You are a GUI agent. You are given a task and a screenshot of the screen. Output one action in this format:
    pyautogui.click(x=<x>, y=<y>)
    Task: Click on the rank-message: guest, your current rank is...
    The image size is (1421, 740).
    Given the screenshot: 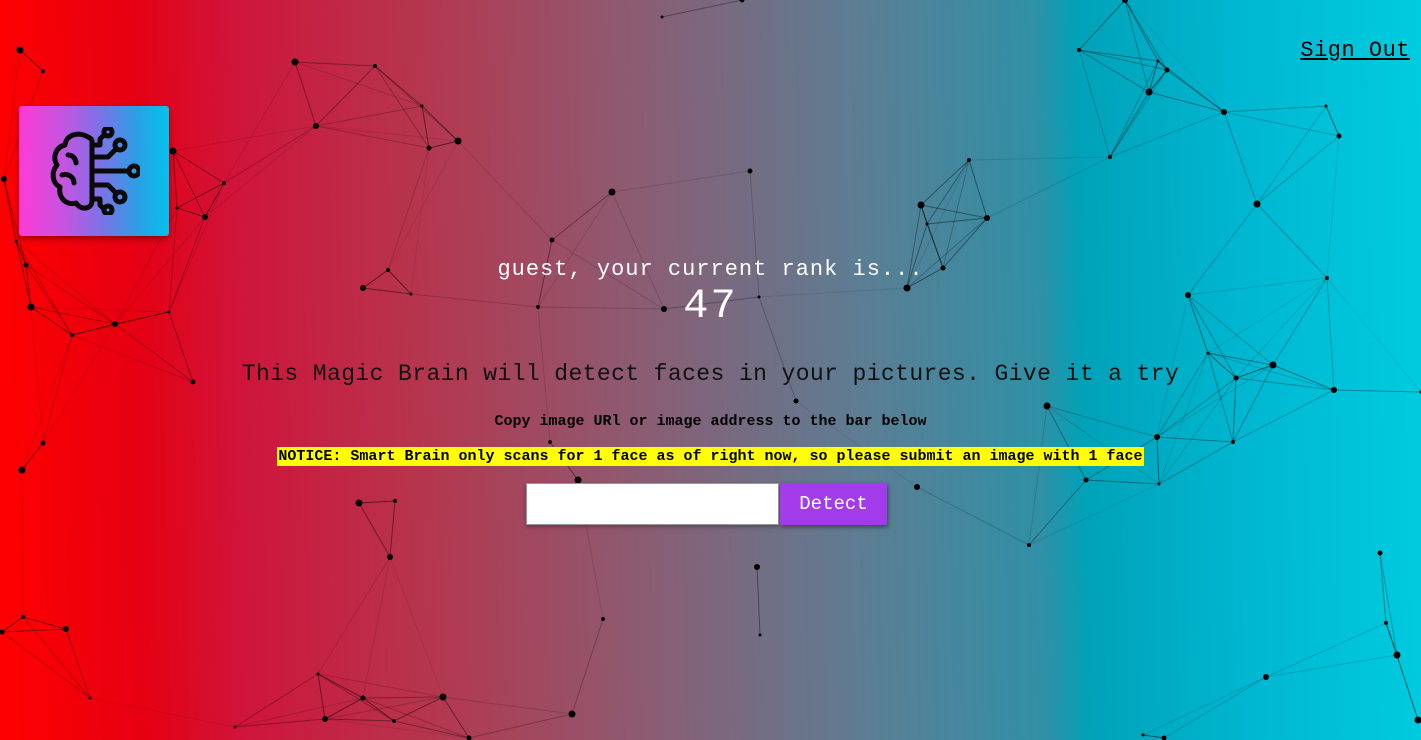 What is the action you would take?
    pyautogui.click(x=710, y=269)
    